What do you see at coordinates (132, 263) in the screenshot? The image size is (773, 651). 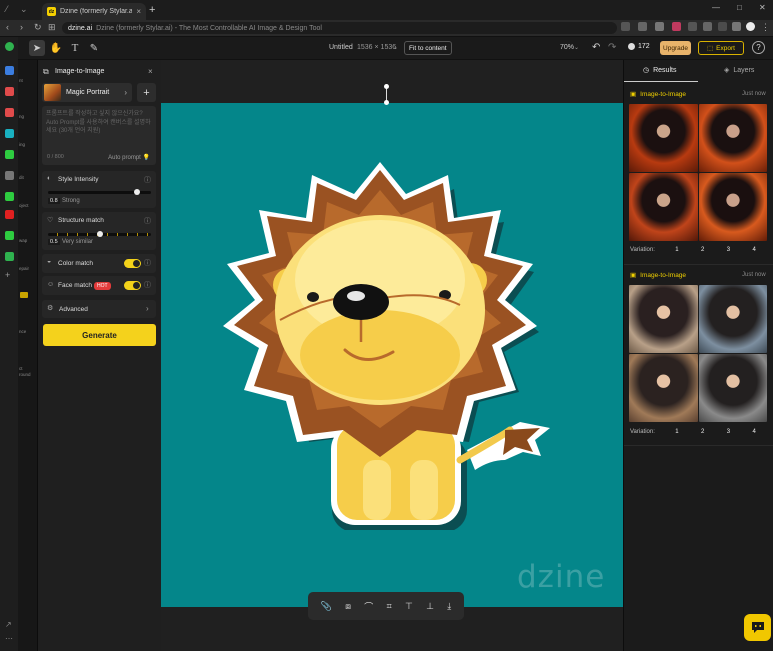 I see `color-match-toggle` at bounding box center [132, 263].